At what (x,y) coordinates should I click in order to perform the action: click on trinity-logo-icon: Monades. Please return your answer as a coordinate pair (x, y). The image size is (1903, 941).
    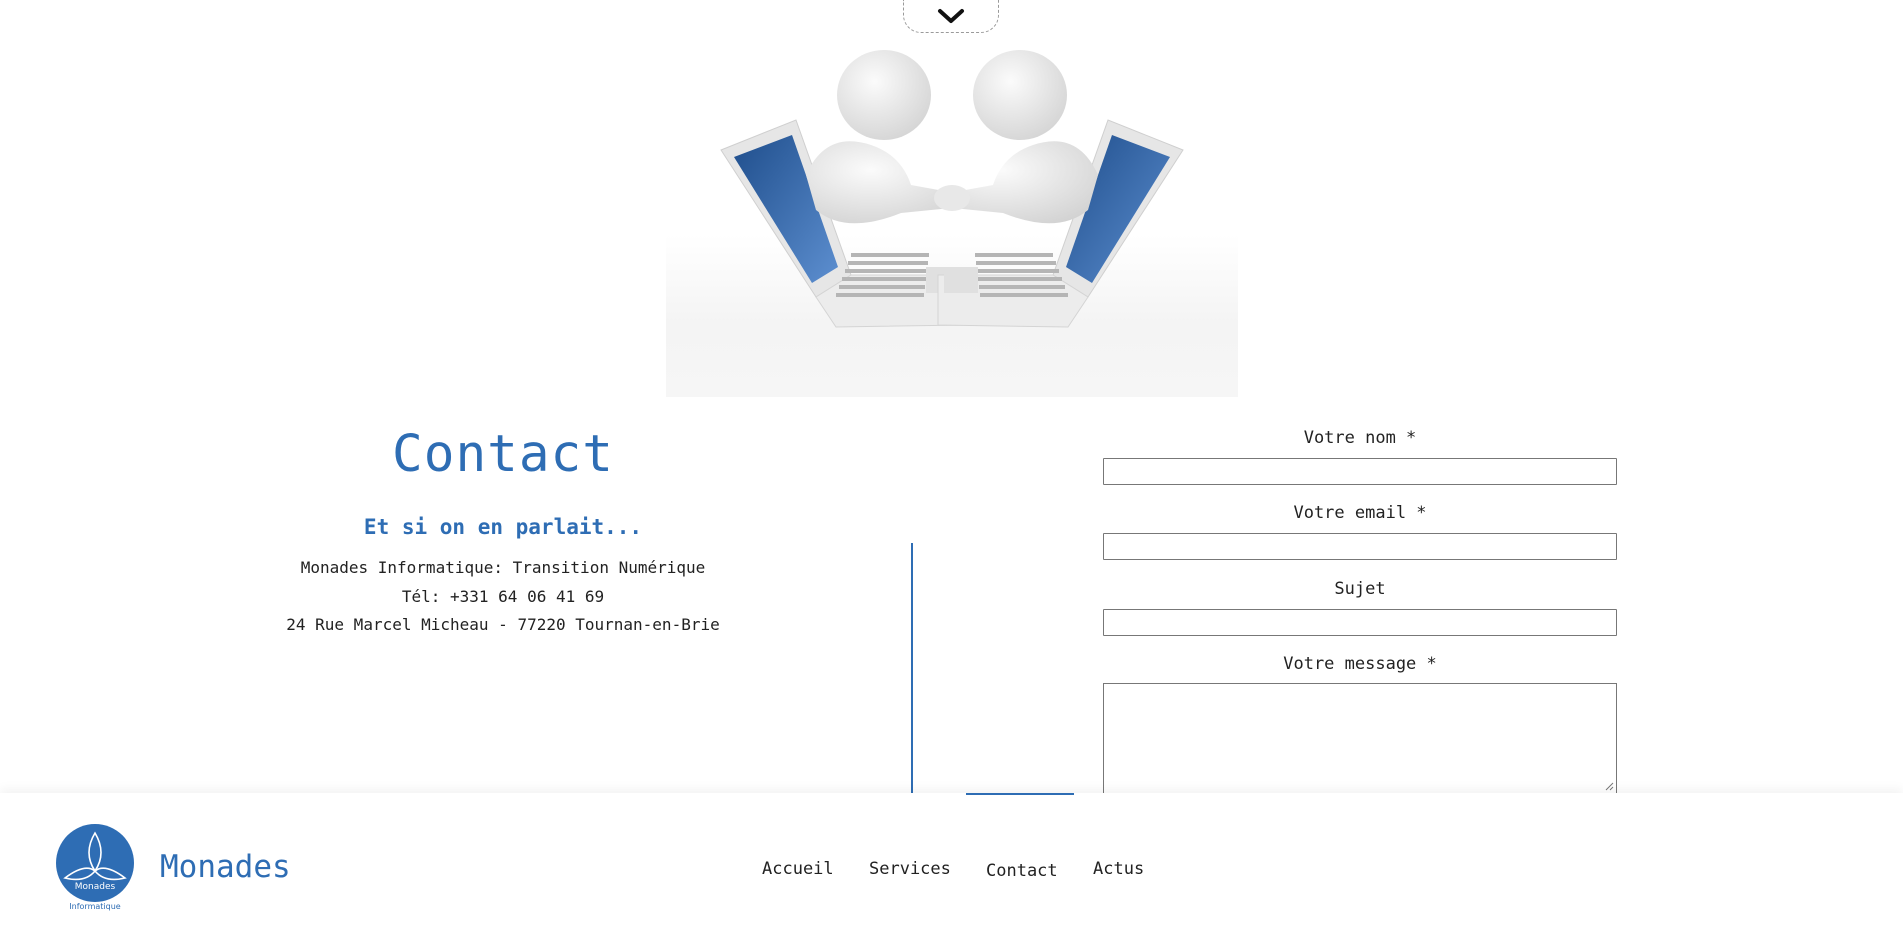
    Looking at the image, I should click on (95, 863).